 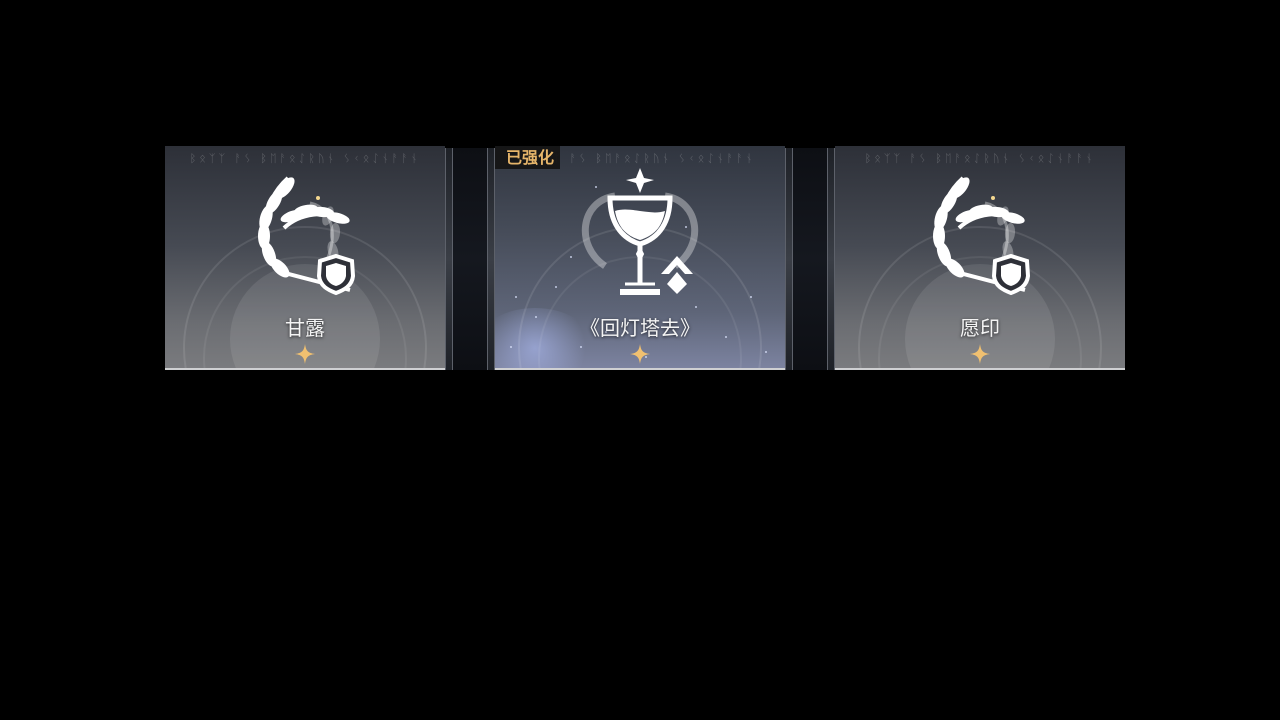 I want to click on blessing-card-3: ᛒᛟᛉᛉ ᚨᛊ ᛒᛖᚨᛟᛇᚱᚢᚾ ᛊᚲᛟᛇᚾᚨᚨᚾ 愿印, so click(x=980, y=258).